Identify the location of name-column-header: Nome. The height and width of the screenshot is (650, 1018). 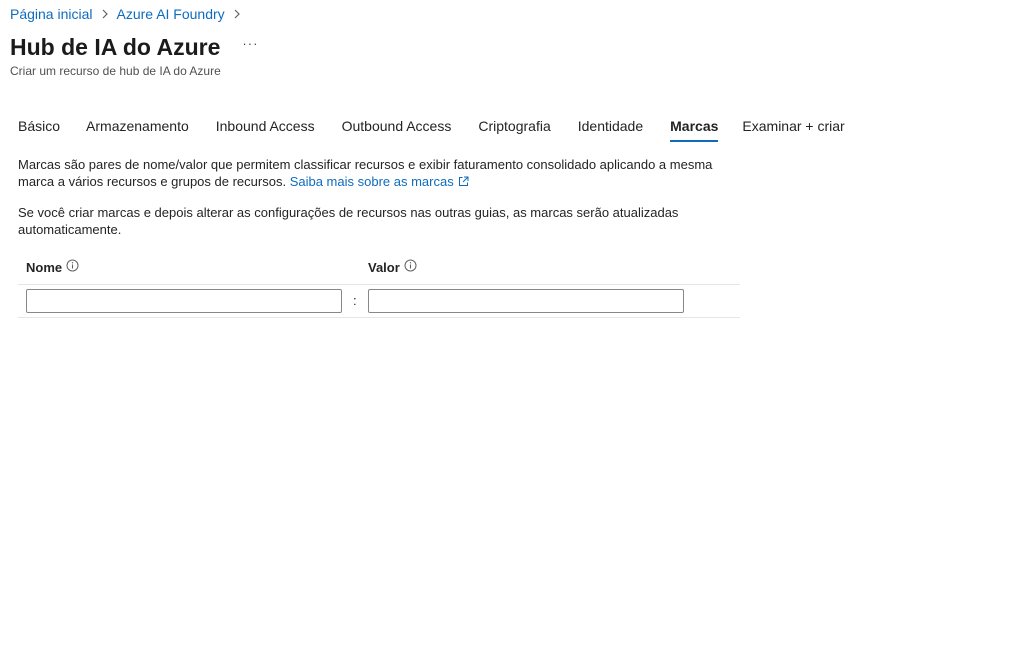
(52, 267).